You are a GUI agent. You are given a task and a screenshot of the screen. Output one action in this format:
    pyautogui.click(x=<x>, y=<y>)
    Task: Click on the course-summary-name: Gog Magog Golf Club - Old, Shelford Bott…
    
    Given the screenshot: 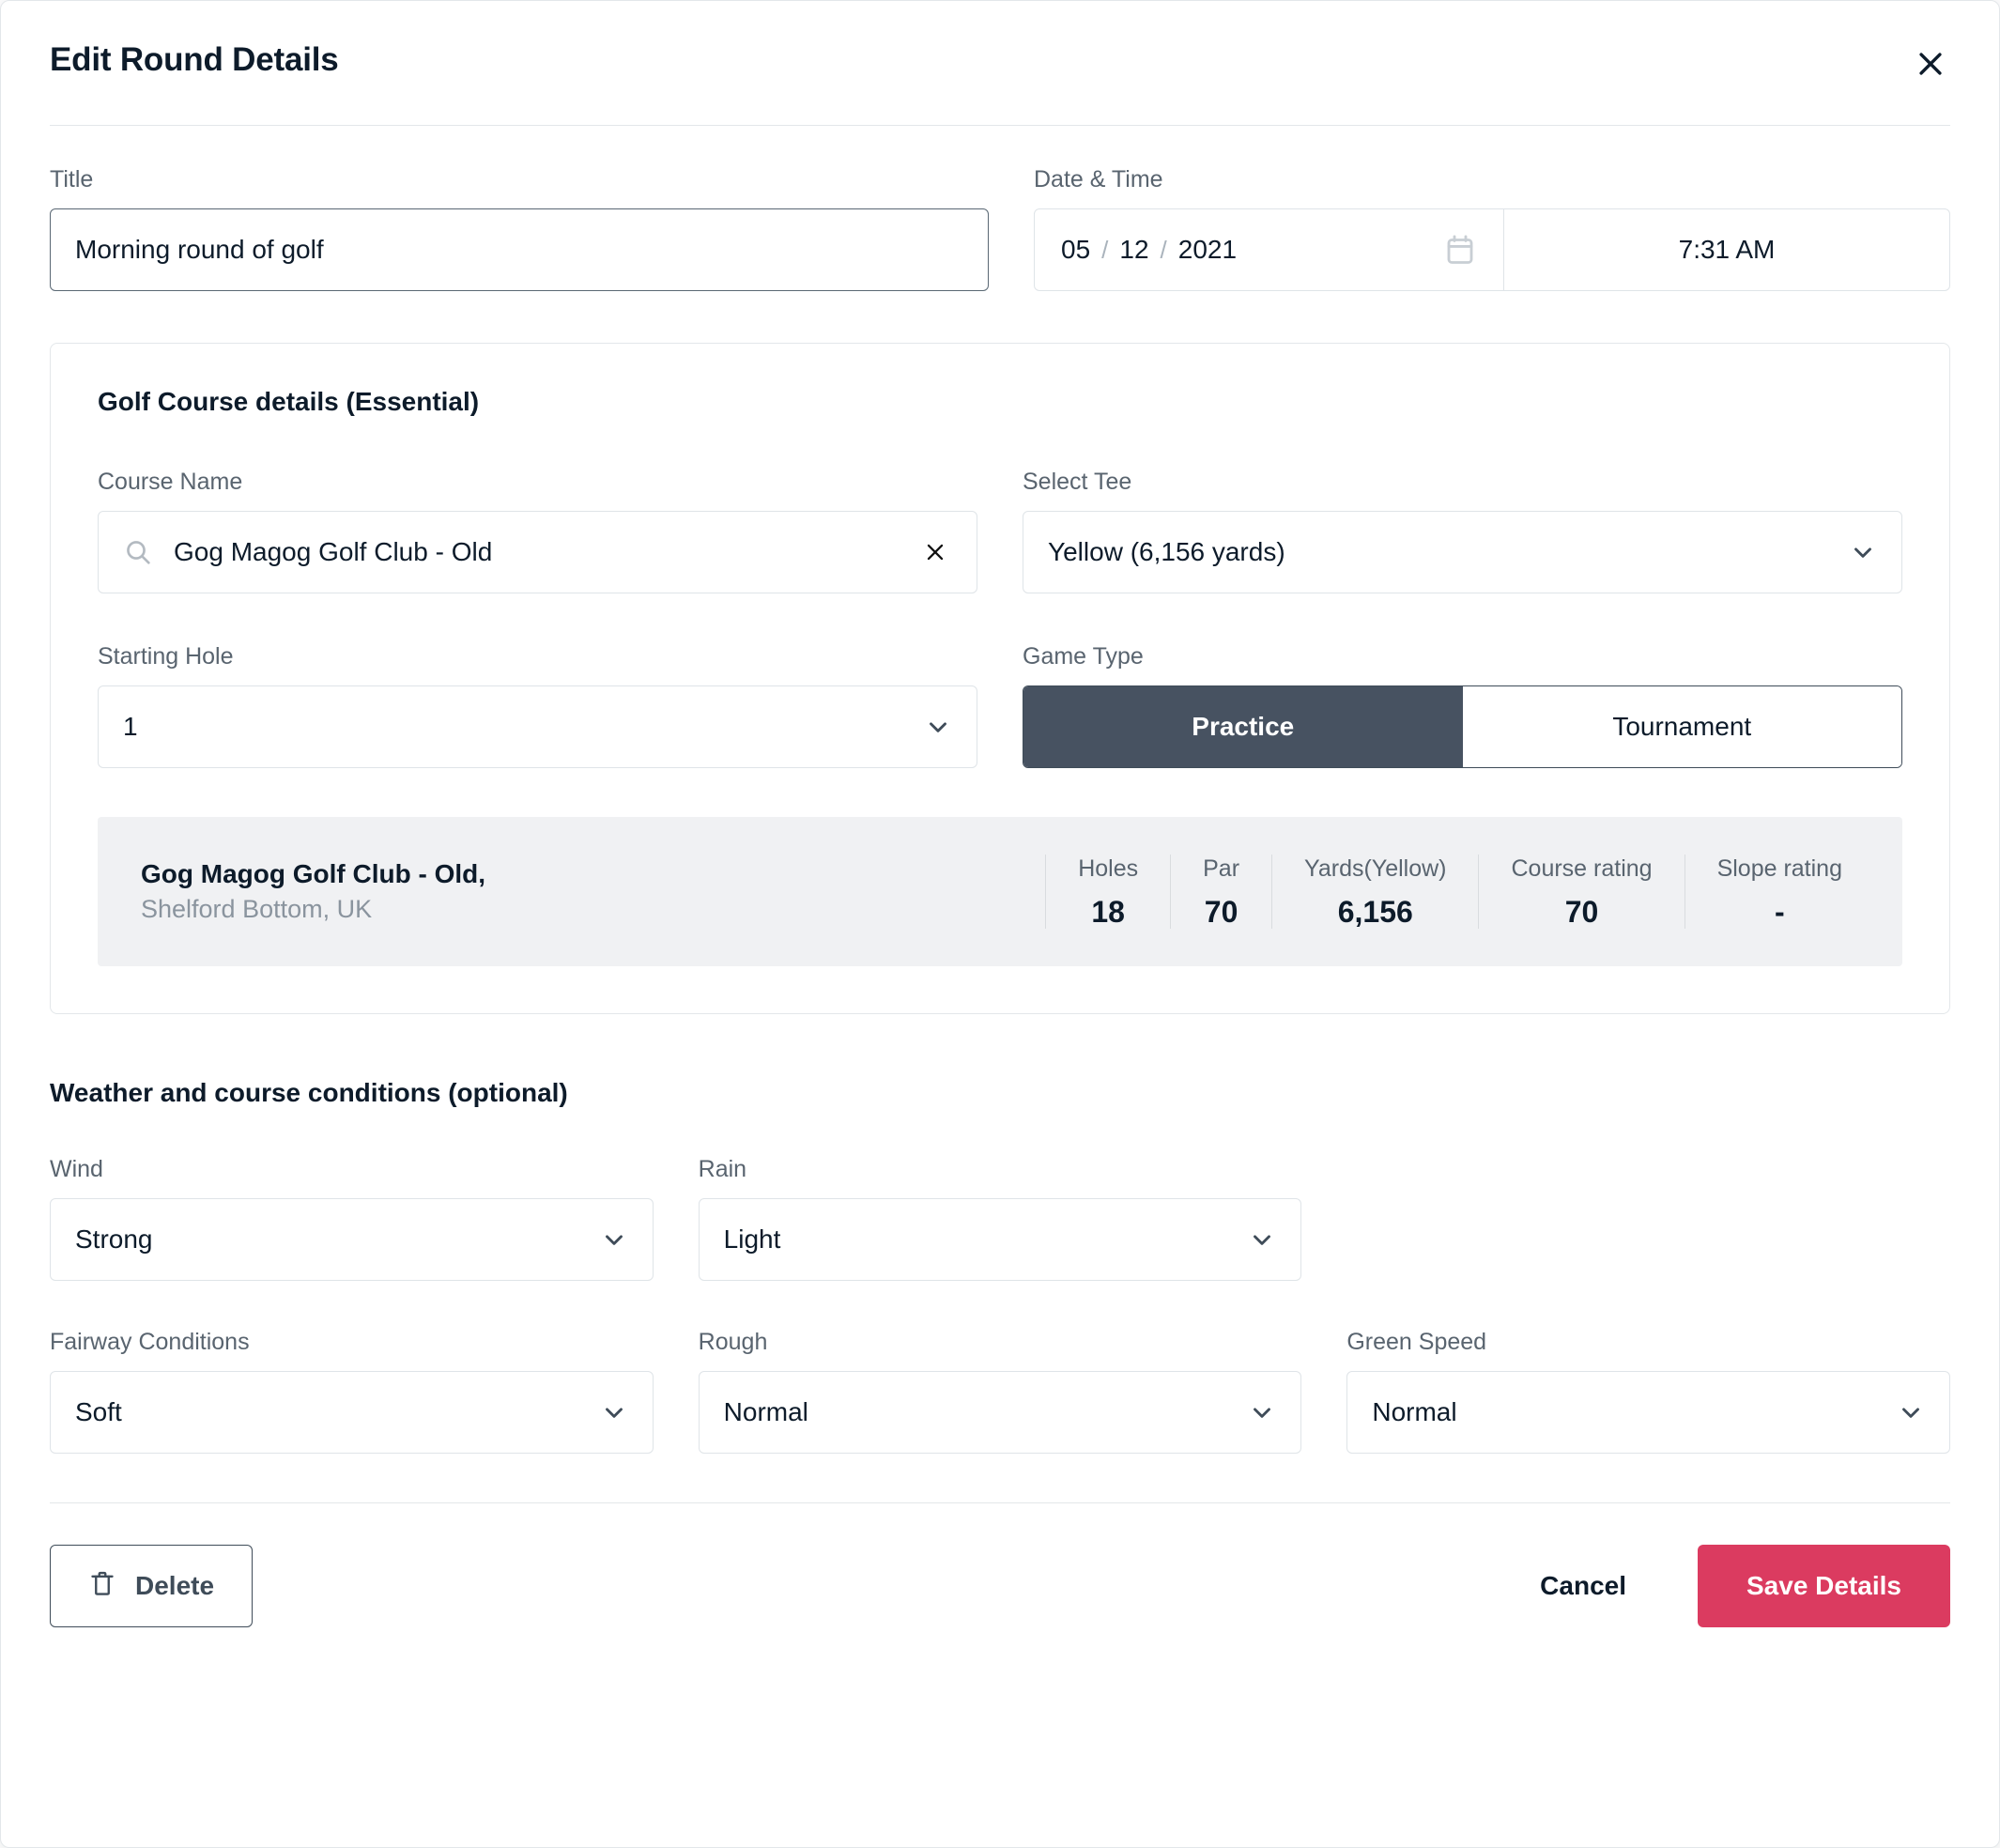 What is the action you would take?
    pyautogui.click(x=593, y=892)
    